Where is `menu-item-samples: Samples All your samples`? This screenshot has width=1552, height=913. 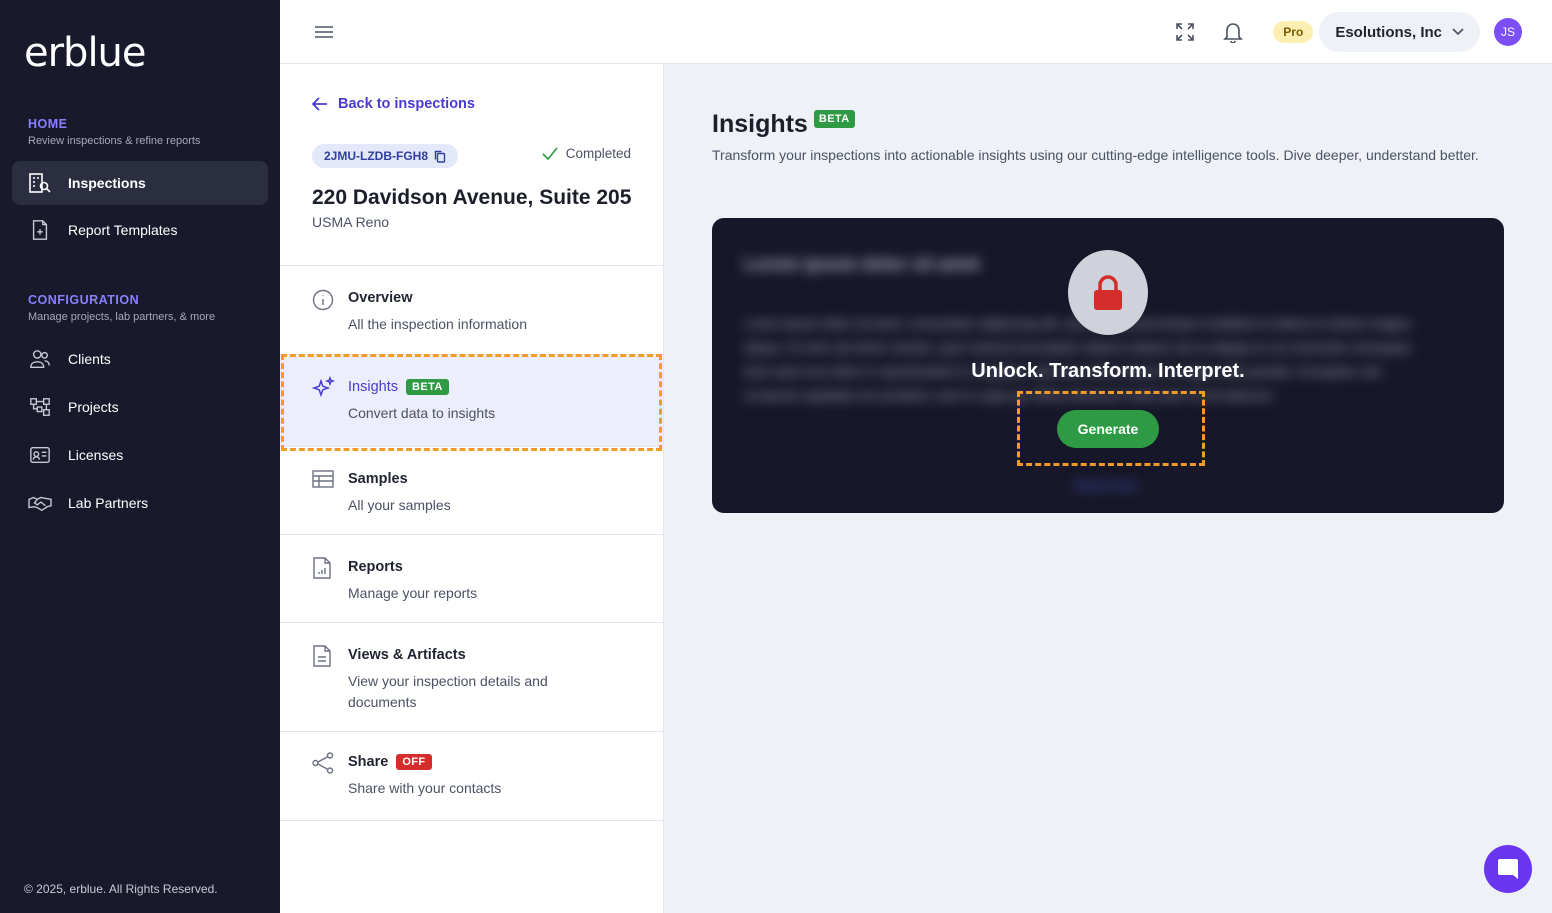 menu-item-samples: Samples All your samples is located at coordinates (471, 490).